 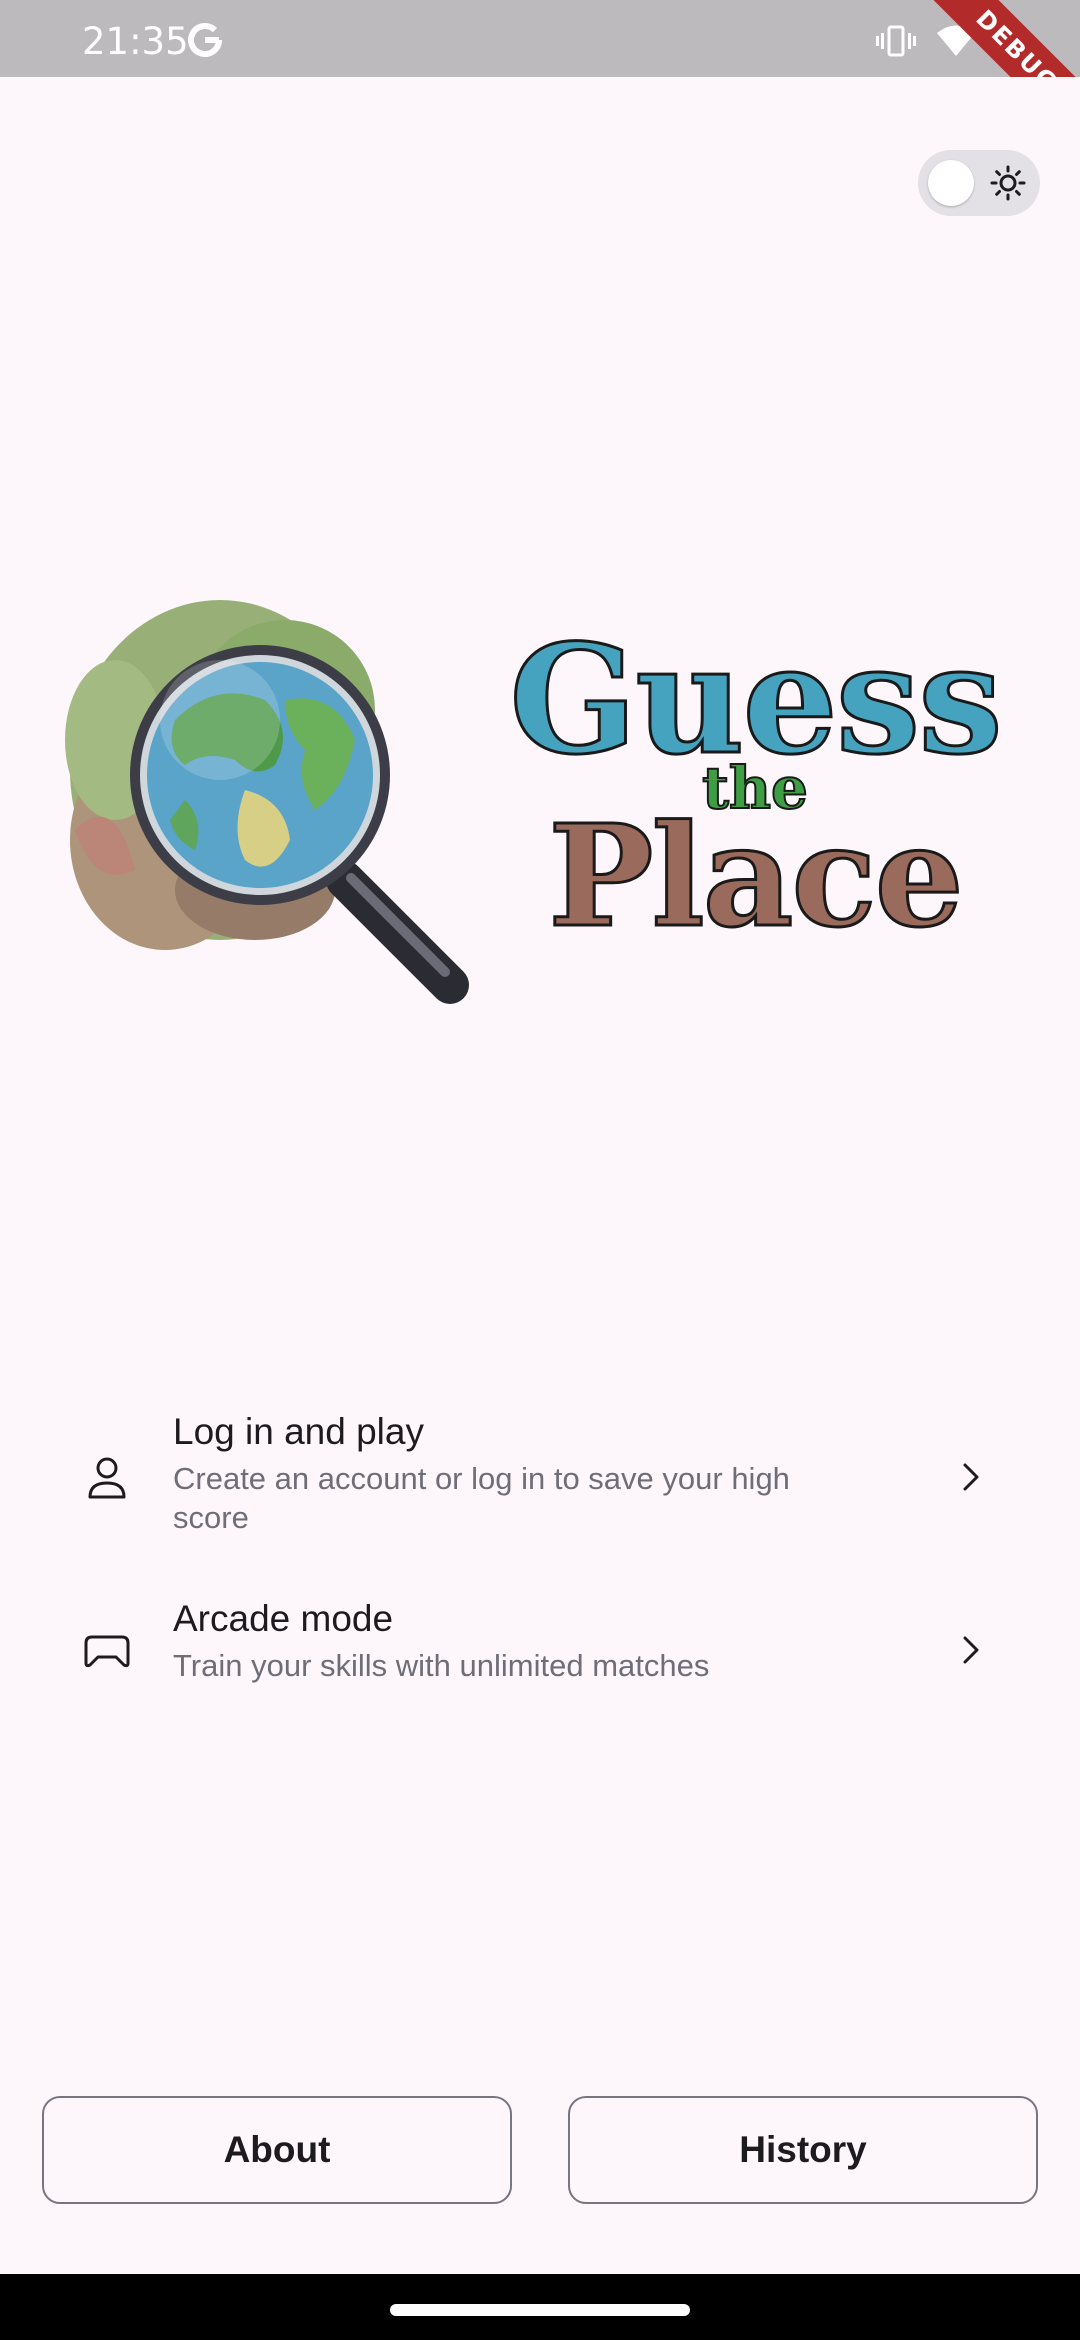 I want to click on navigation-bar, so click(x=540, y=2307).